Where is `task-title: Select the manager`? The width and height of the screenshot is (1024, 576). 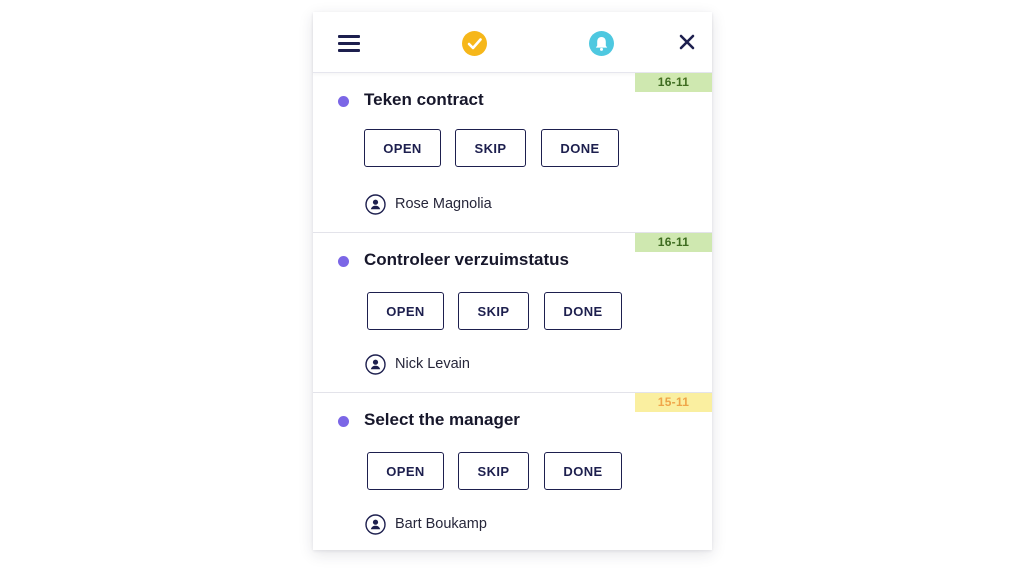 task-title: Select the manager is located at coordinates (442, 419).